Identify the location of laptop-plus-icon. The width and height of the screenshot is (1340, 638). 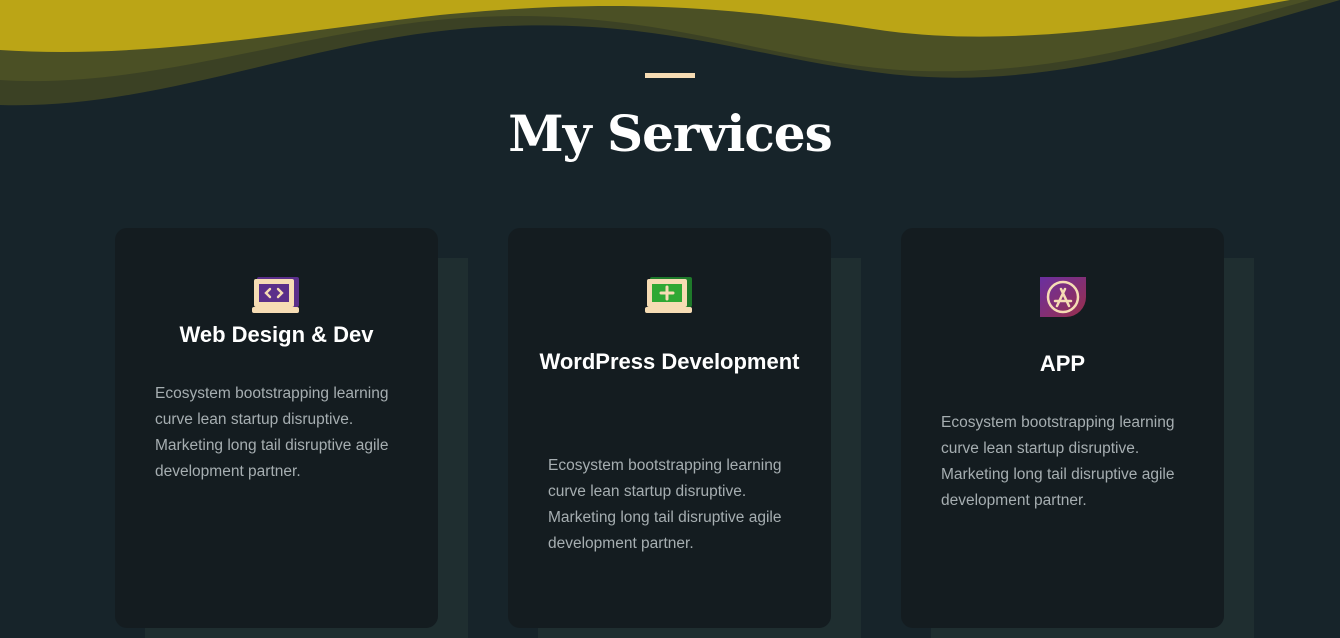
(668, 295).